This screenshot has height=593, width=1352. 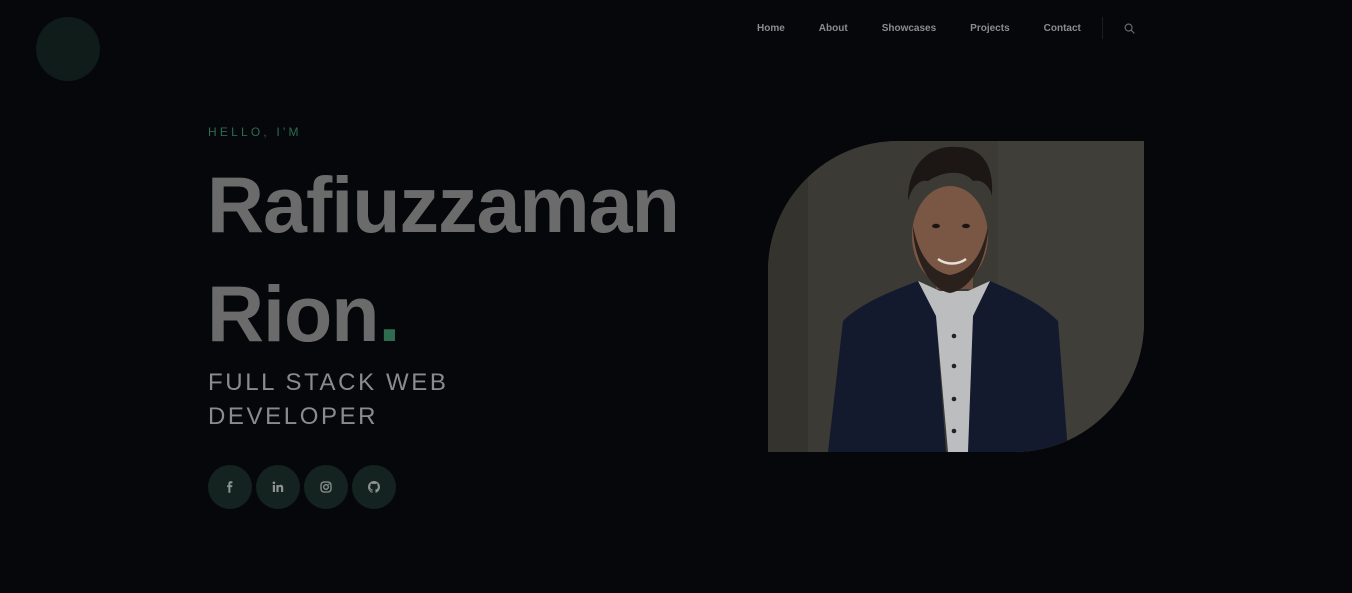 I want to click on main-nav: Home About Showcases Projects Contact, so click(x=938, y=28).